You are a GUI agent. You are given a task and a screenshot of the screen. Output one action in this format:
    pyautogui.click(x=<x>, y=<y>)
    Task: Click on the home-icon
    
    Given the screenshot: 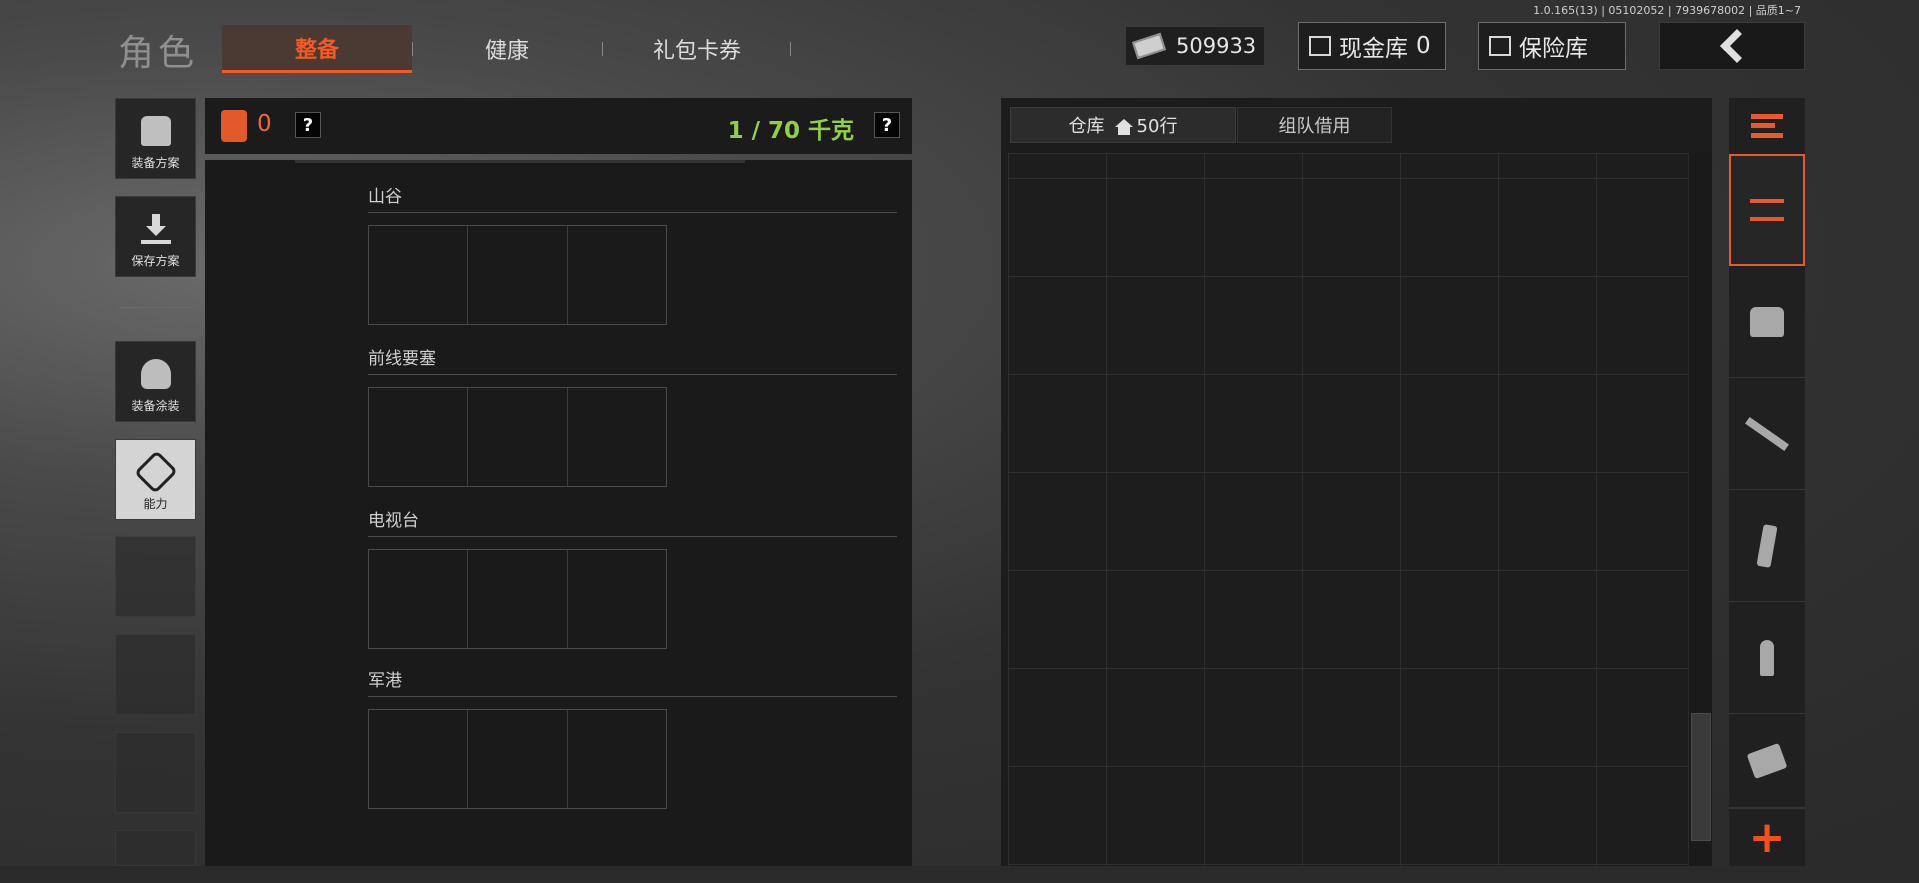 What is the action you would take?
    pyautogui.click(x=1123, y=127)
    